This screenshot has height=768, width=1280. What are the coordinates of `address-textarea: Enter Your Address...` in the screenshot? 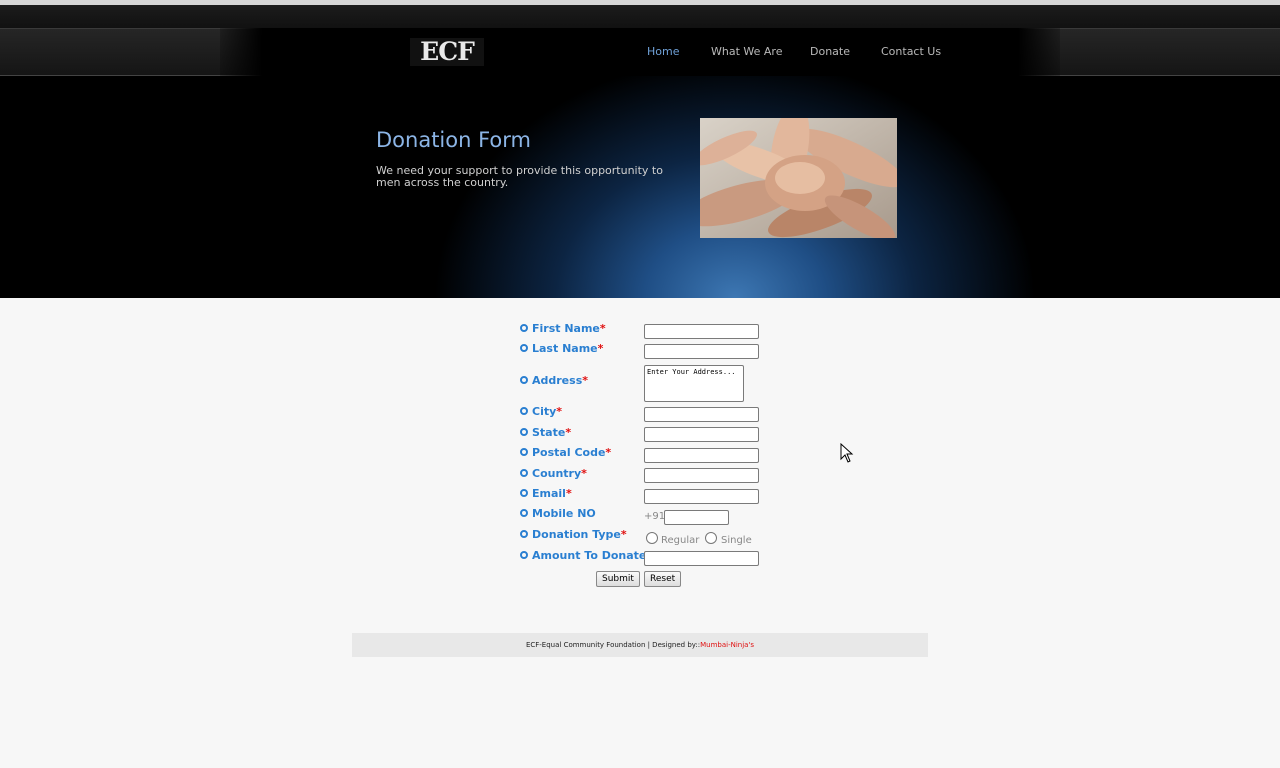 It's located at (694, 383).